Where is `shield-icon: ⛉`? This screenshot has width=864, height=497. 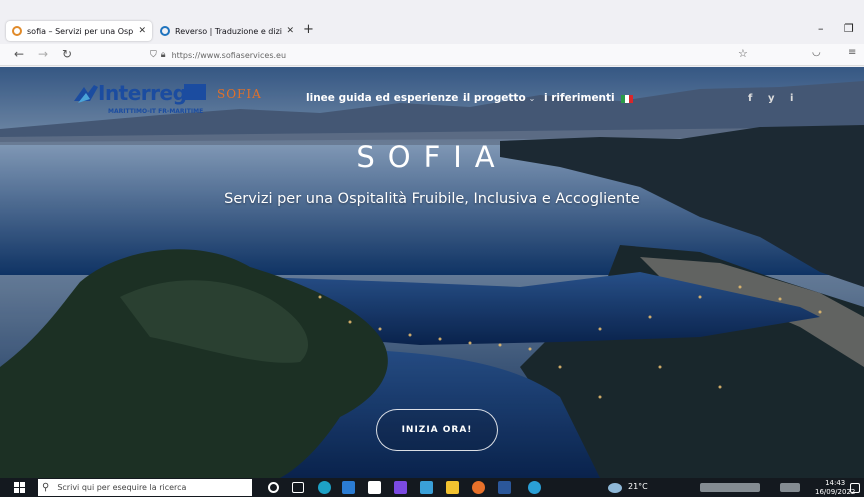
shield-icon: ⛉ is located at coordinates (153, 55).